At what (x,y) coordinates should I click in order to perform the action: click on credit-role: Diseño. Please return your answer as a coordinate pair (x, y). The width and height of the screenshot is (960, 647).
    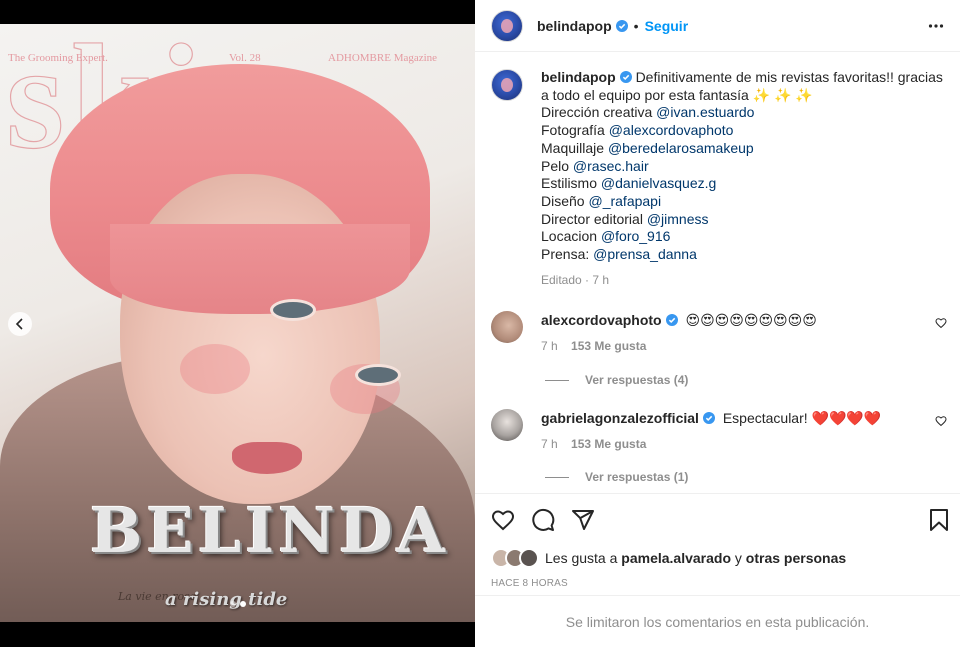
    Looking at the image, I should click on (563, 200).